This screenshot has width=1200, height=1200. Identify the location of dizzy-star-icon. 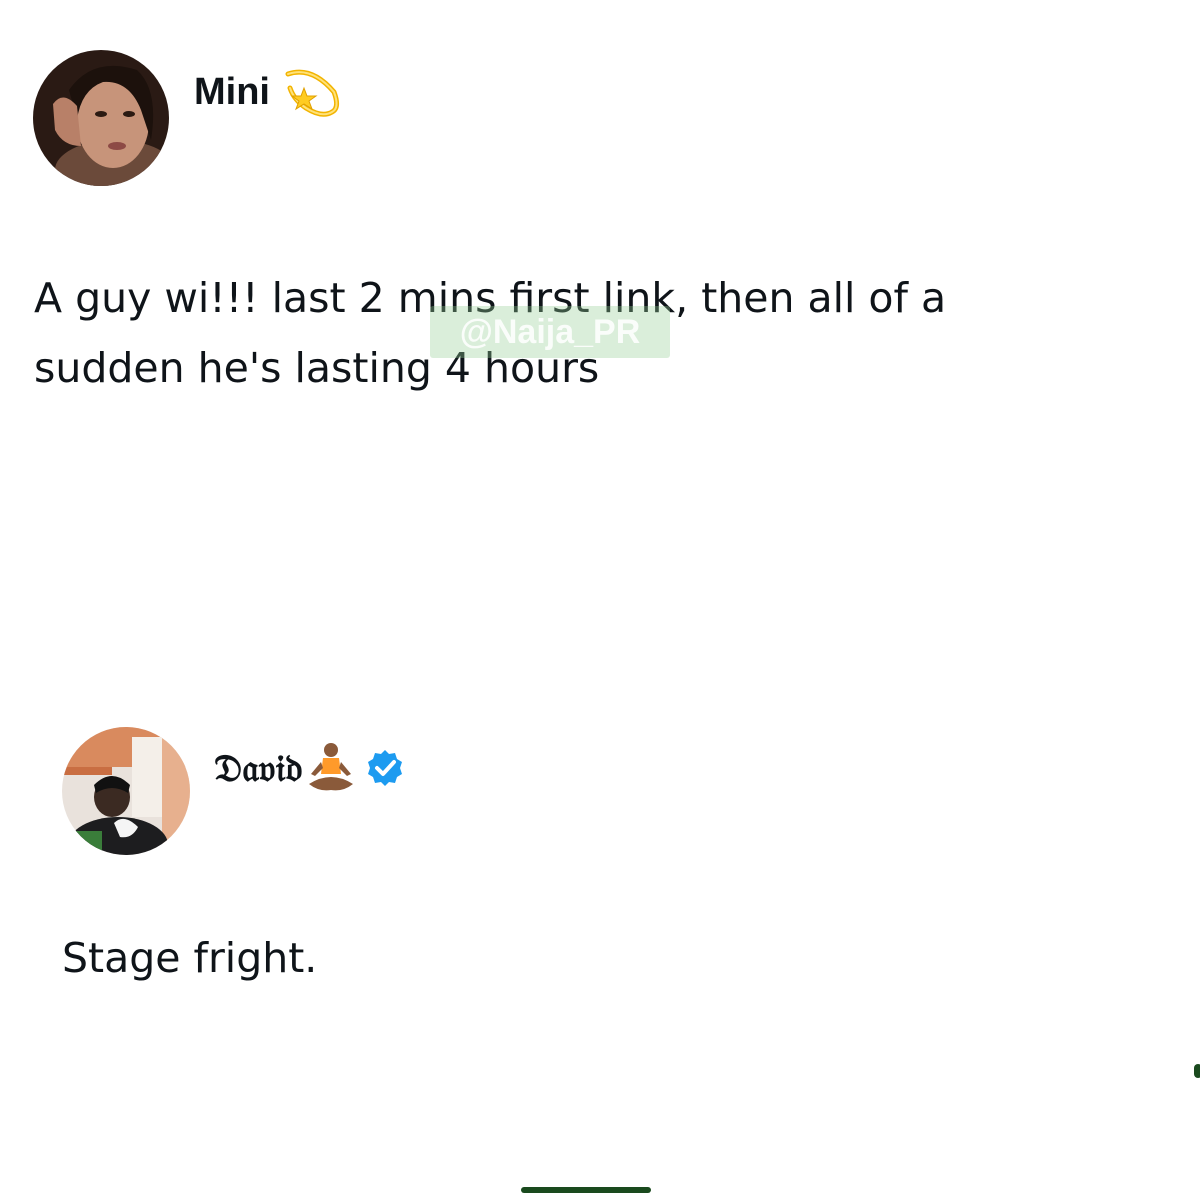
(312, 92).